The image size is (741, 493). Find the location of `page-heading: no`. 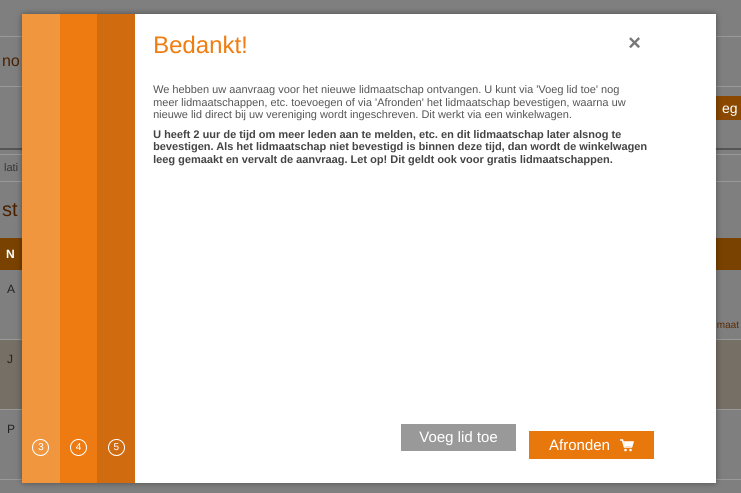

page-heading: no is located at coordinates (11, 61).